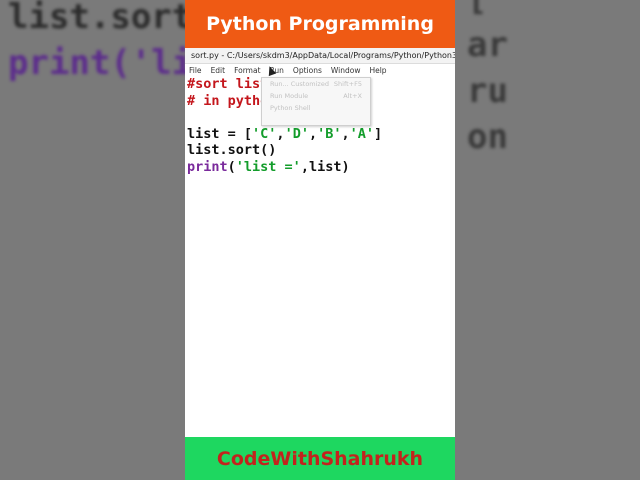 This screenshot has width=640, height=480. Describe the element at coordinates (220, 133) in the screenshot. I see `list-assign: list = [` at that location.